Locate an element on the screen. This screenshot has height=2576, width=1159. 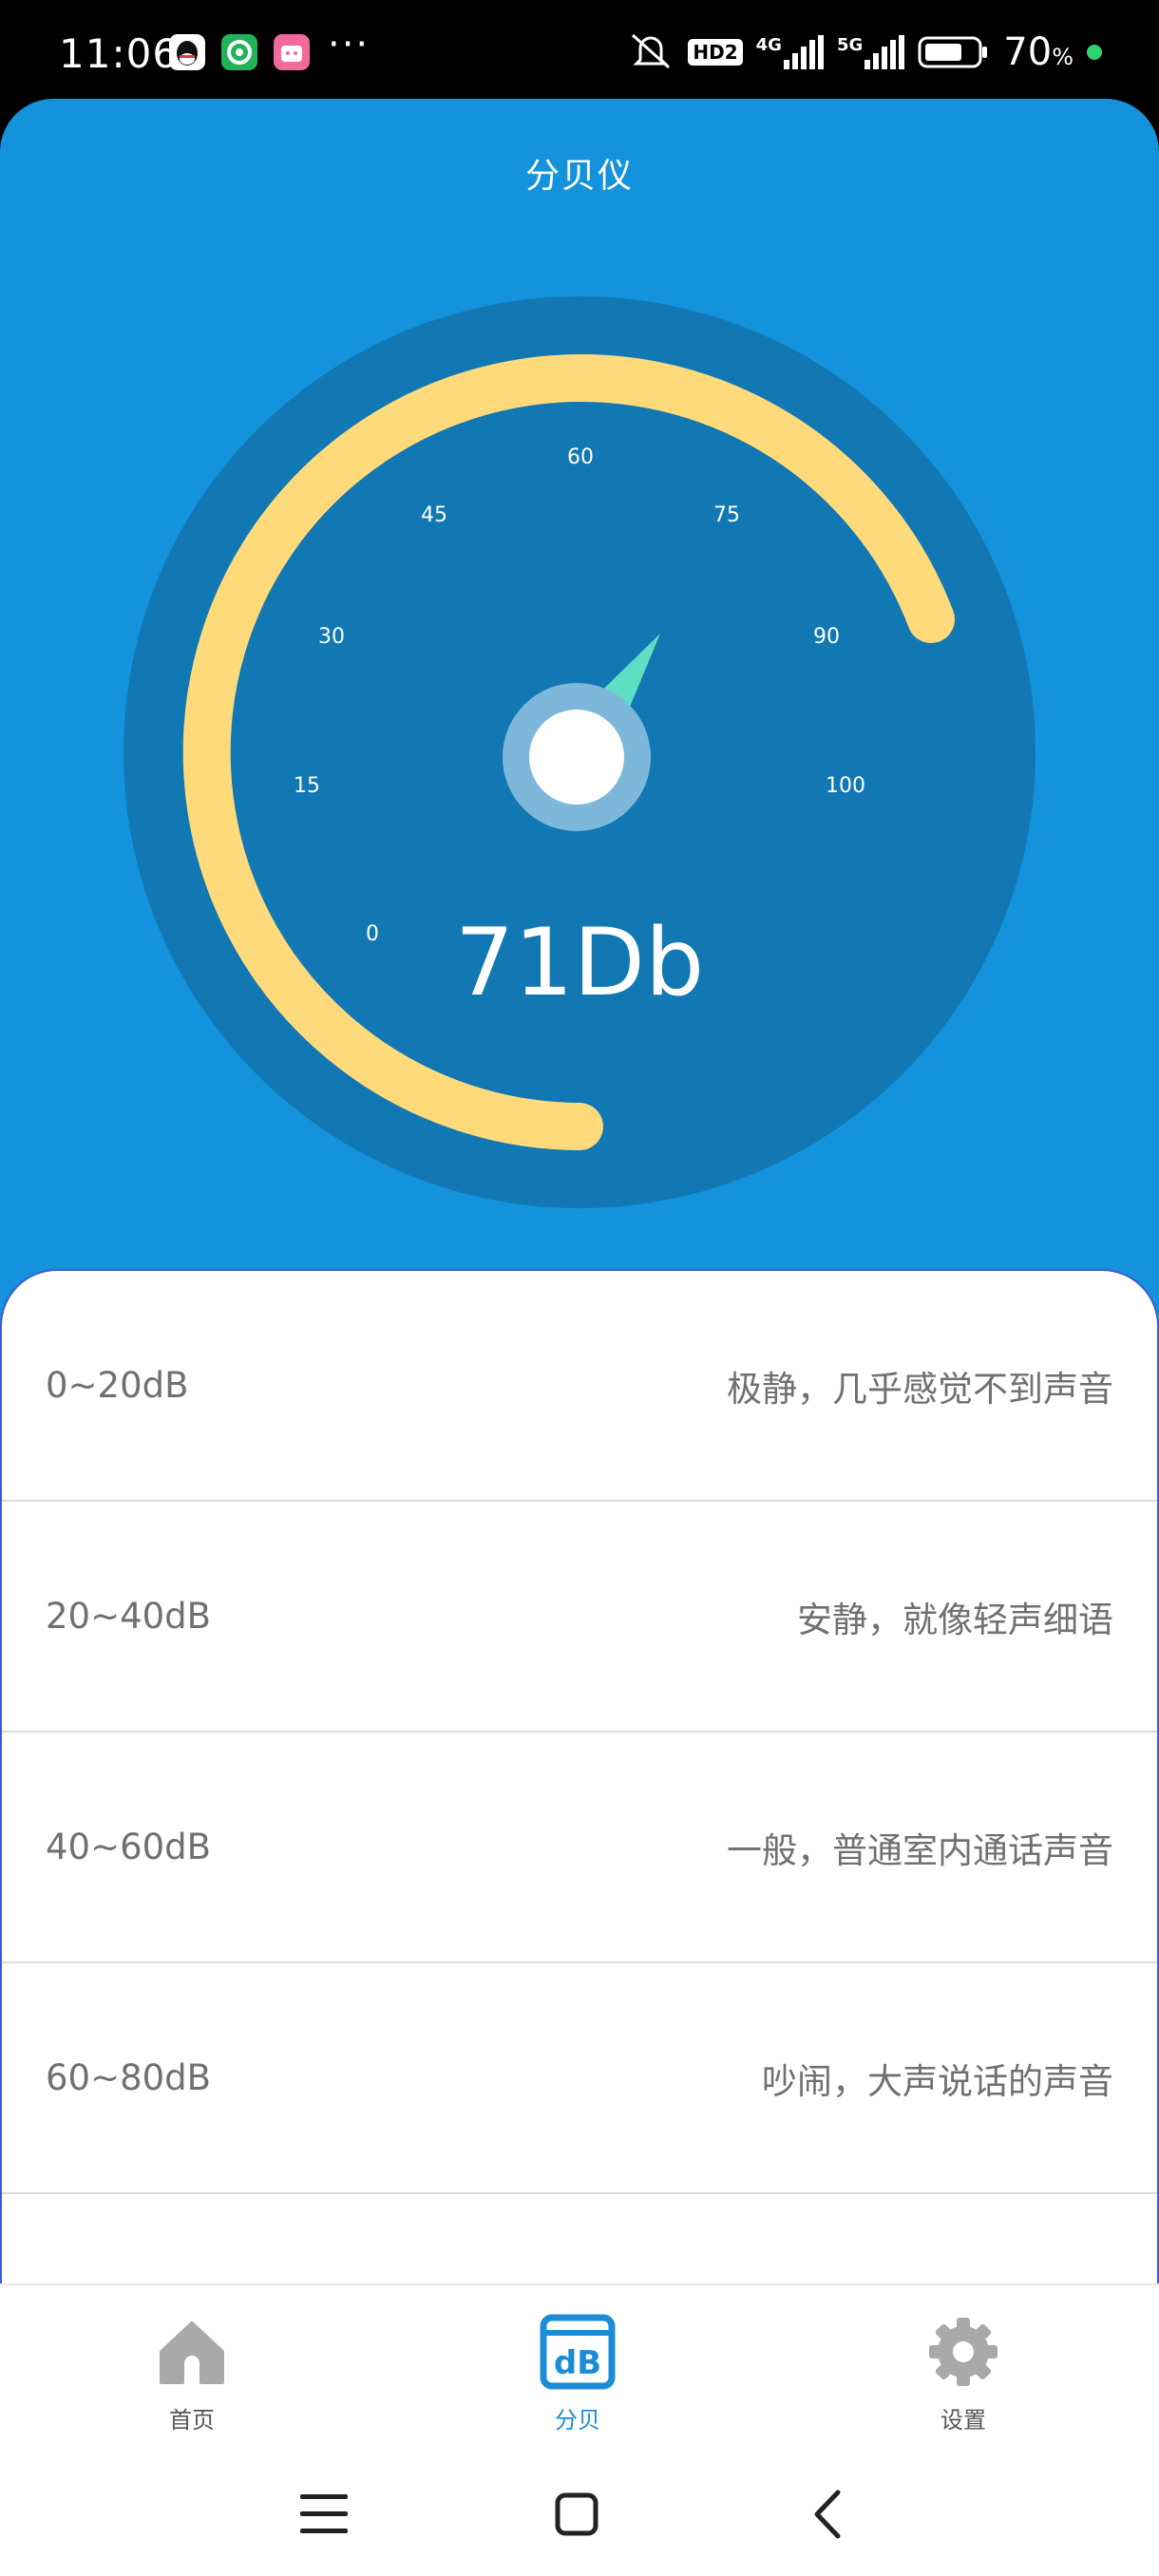
level-description: 吵闹，大声说话的声音 is located at coordinates (937, 2081).